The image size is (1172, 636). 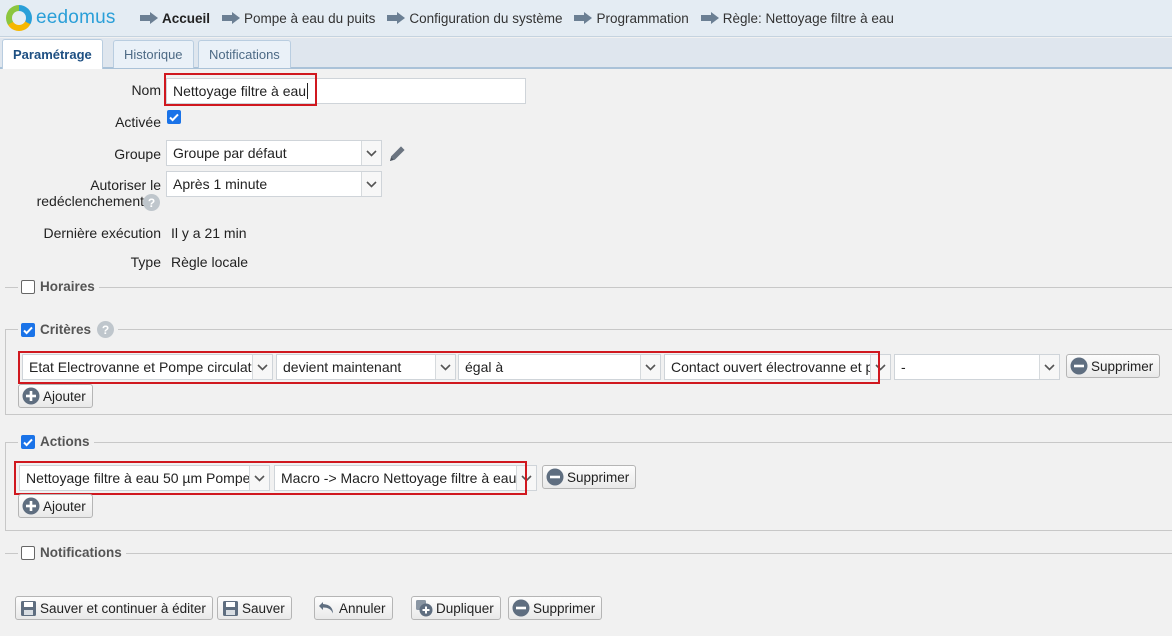 What do you see at coordinates (52, 54) in the screenshot?
I see `tab-parametrage: Paramétrage` at bounding box center [52, 54].